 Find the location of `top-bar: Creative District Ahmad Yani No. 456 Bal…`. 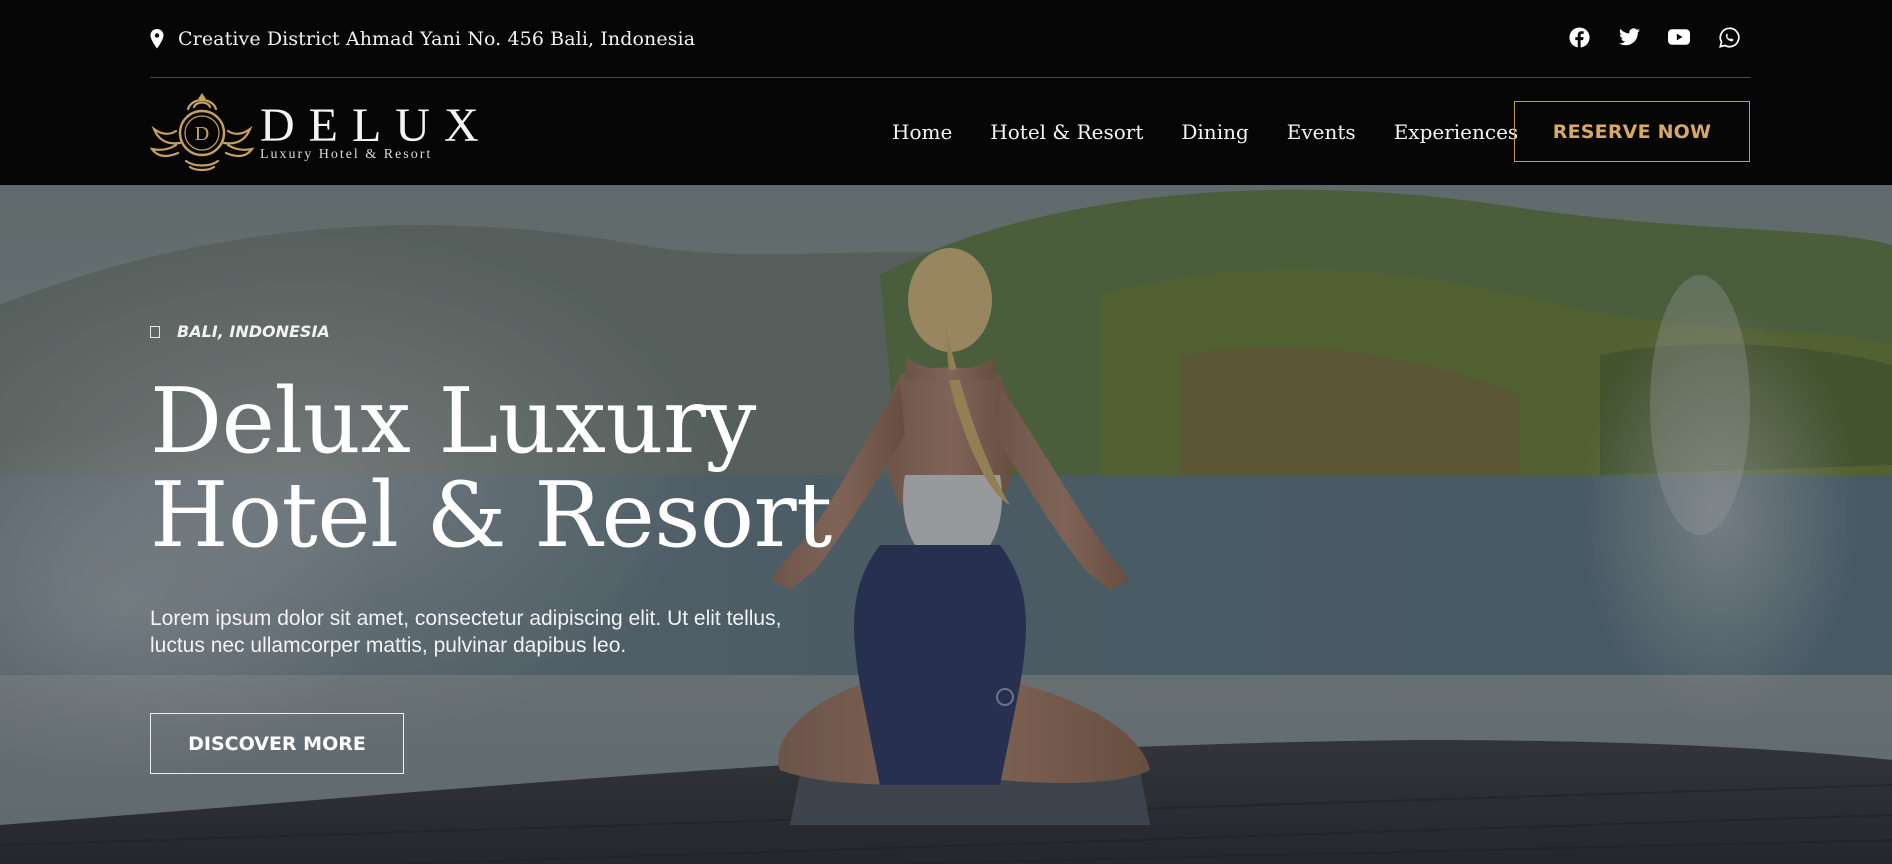

top-bar: Creative District Ahmad Yani No. 456 Bal… is located at coordinates (950, 39).